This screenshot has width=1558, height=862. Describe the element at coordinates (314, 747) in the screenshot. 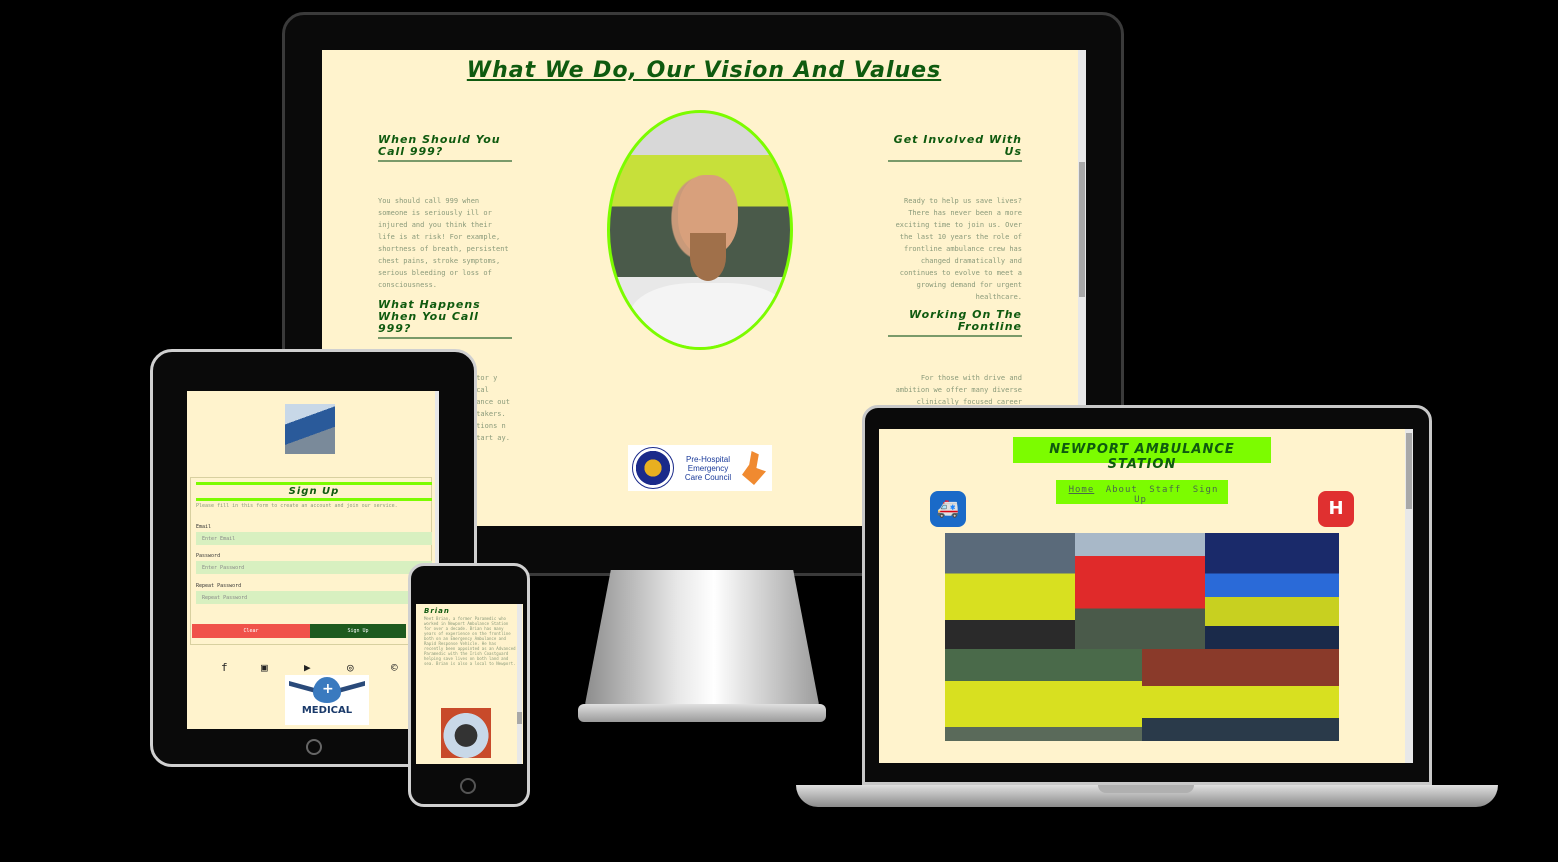

I see `tablet-home-button` at that location.